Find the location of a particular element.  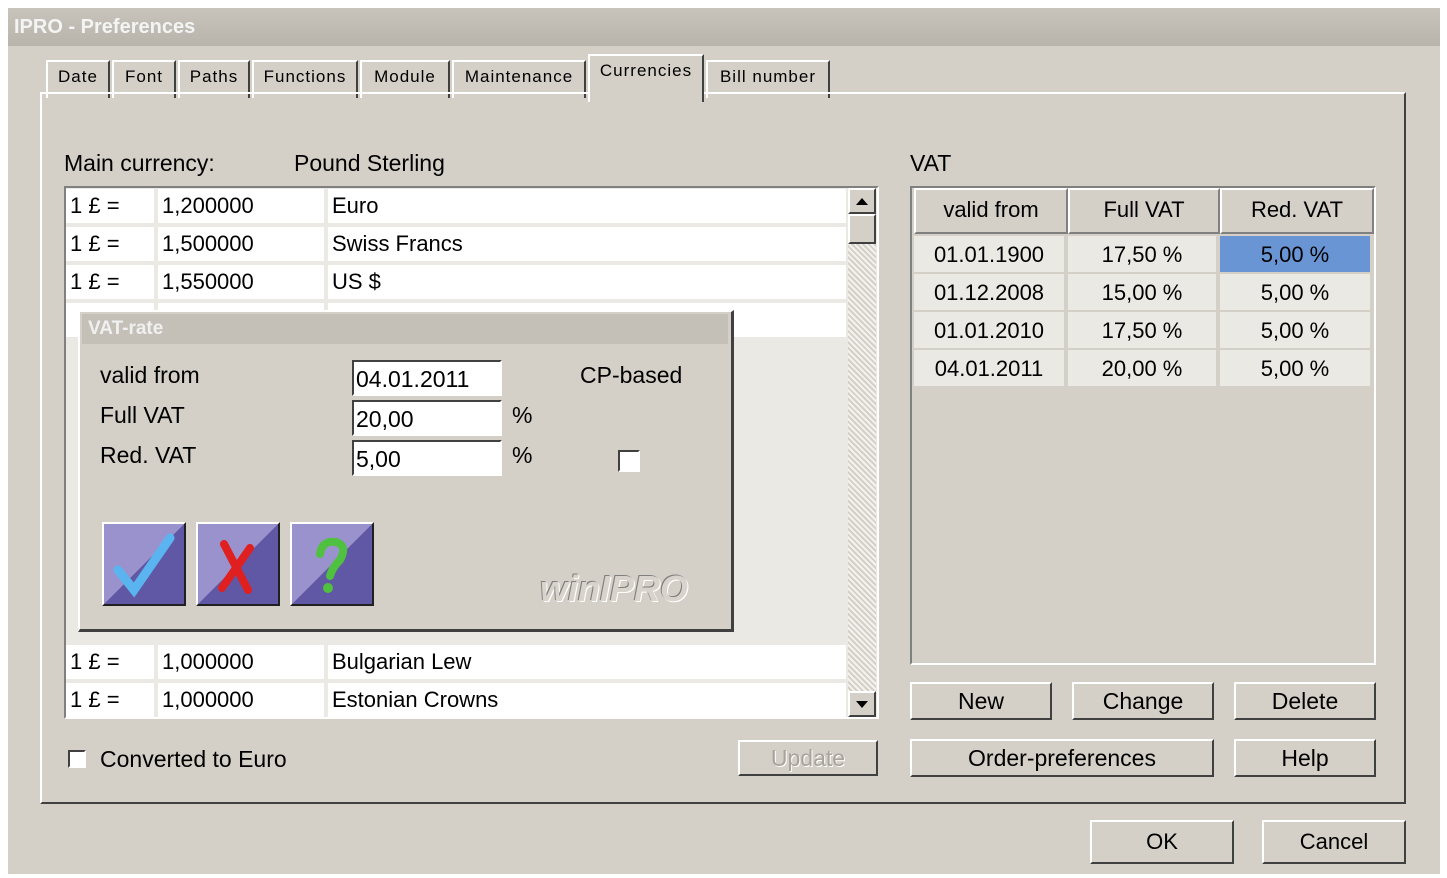

table-row: 04.01.2011 20,00 % 5,00 % is located at coordinates (1144, 369).